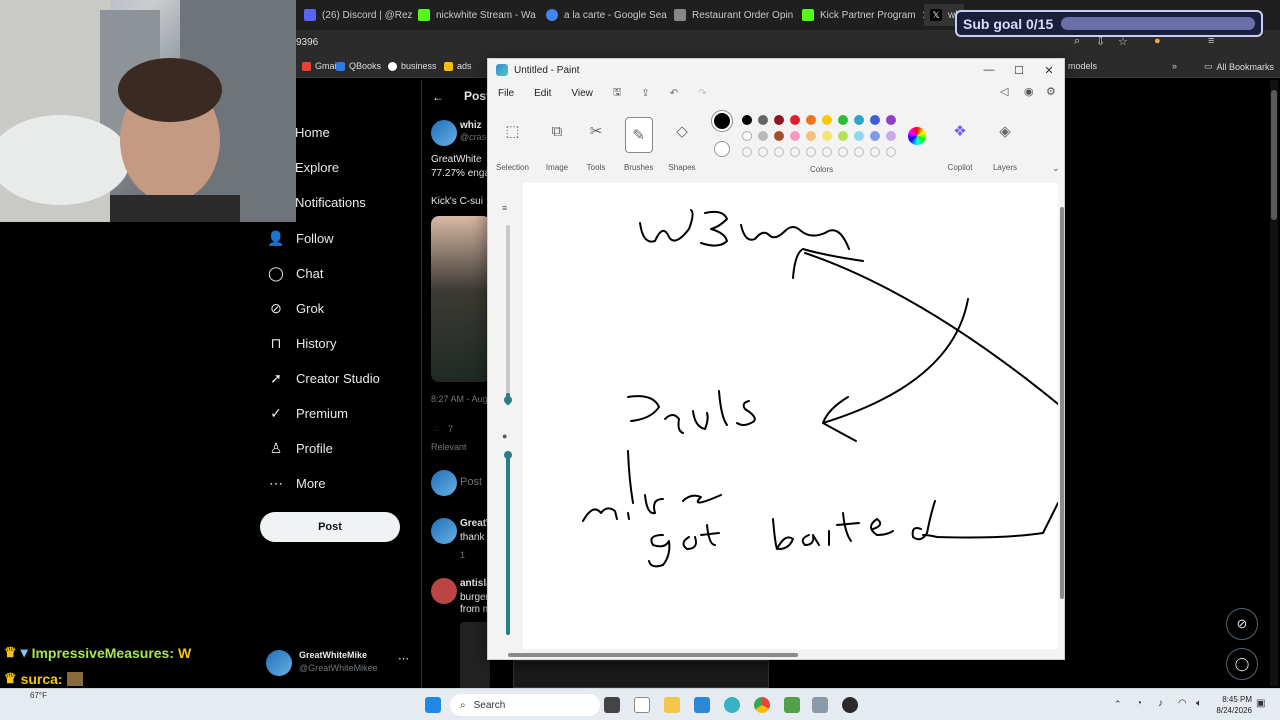  Describe the element at coordinates (433, 705) in the screenshot. I see `start-icon` at that location.